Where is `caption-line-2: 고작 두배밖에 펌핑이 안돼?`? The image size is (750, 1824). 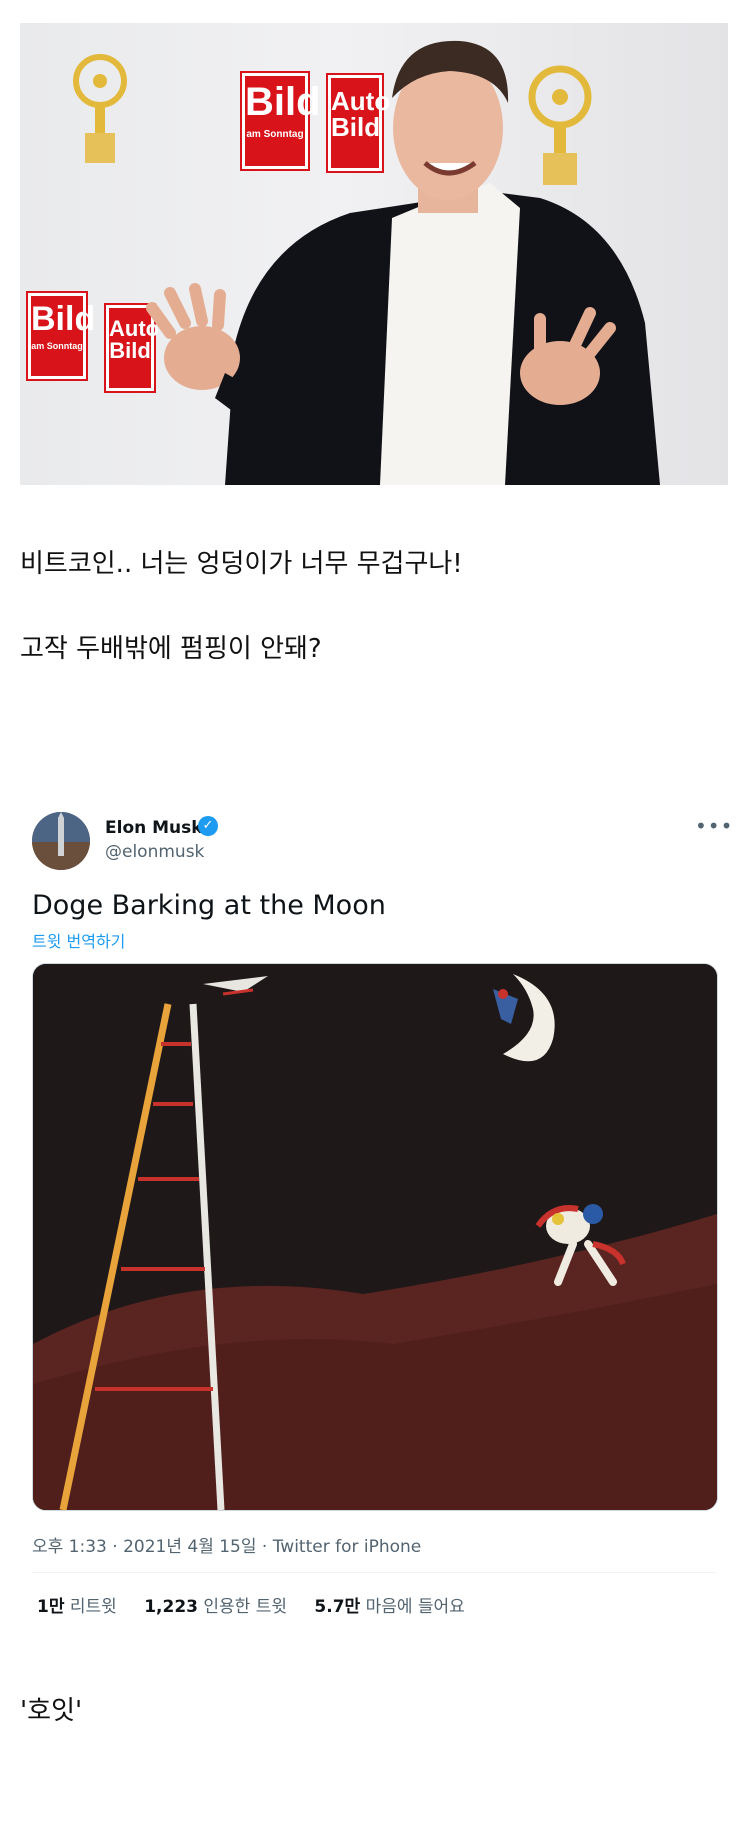
caption-line-2: 고작 두배밖에 펌핑이 안돼? is located at coordinates (171, 649).